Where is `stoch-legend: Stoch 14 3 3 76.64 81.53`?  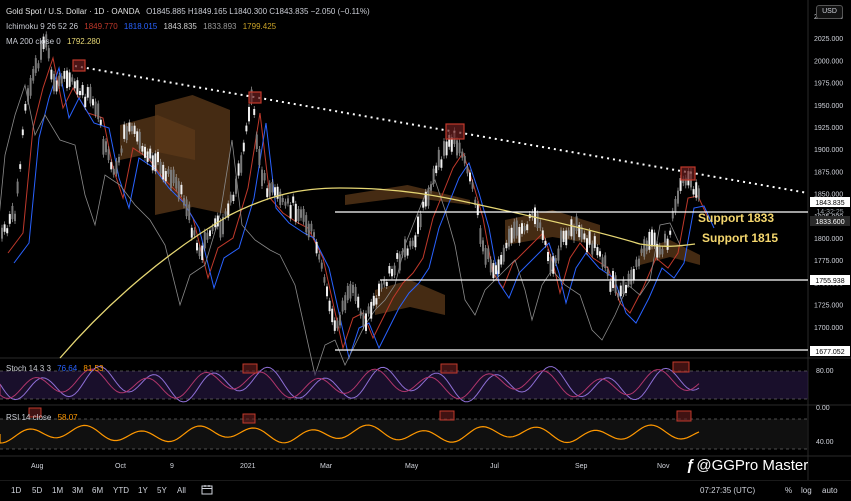
stoch-legend: Stoch 14 3 3 76.64 81.53 is located at coordinates (56, 368).